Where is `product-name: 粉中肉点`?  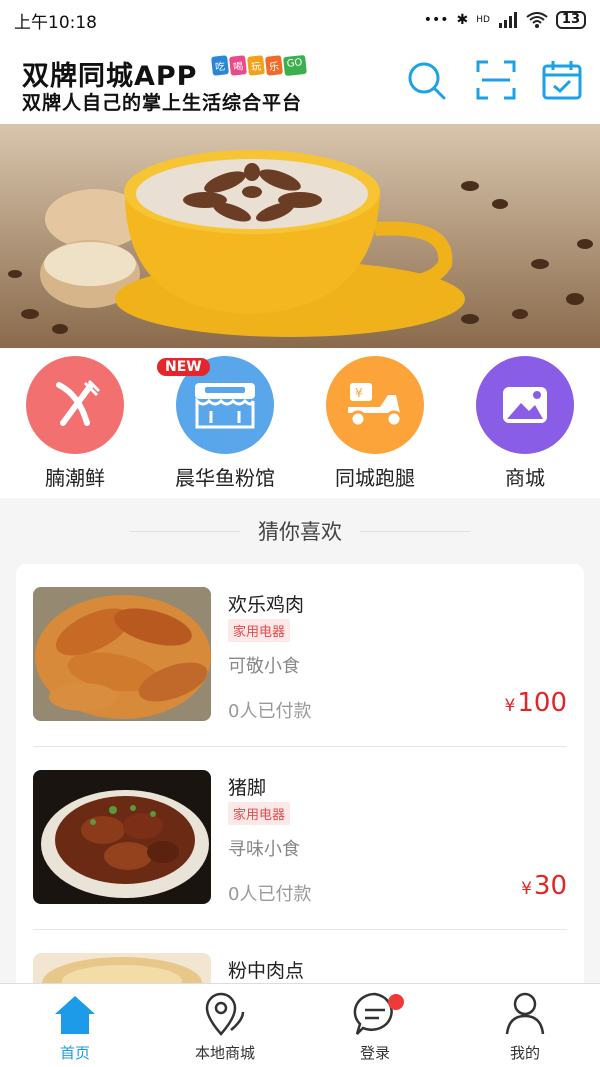
product-name: 粉中肉点 is located at coordinates (266, 971).